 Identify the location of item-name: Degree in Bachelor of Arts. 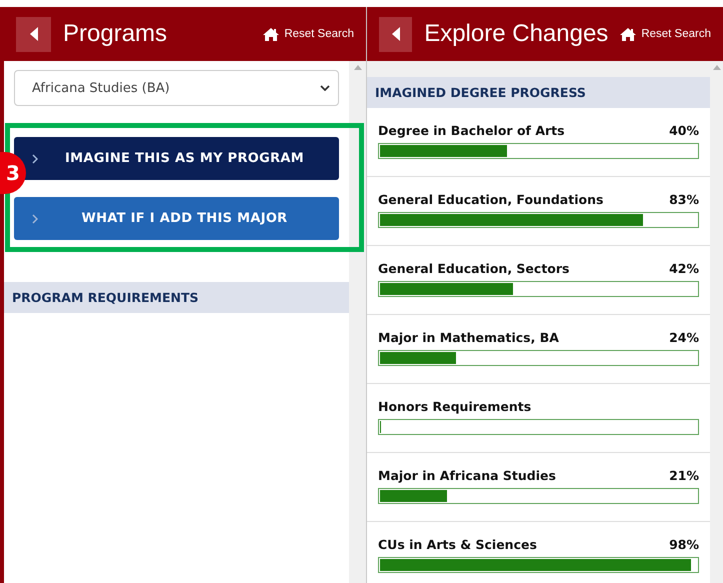
(471, 130).